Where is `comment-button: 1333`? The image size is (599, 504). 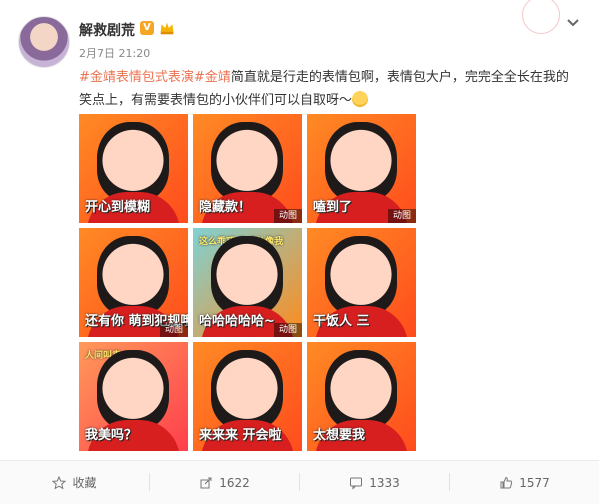
comment-button: 1333 is located at coordinates (374, 482).